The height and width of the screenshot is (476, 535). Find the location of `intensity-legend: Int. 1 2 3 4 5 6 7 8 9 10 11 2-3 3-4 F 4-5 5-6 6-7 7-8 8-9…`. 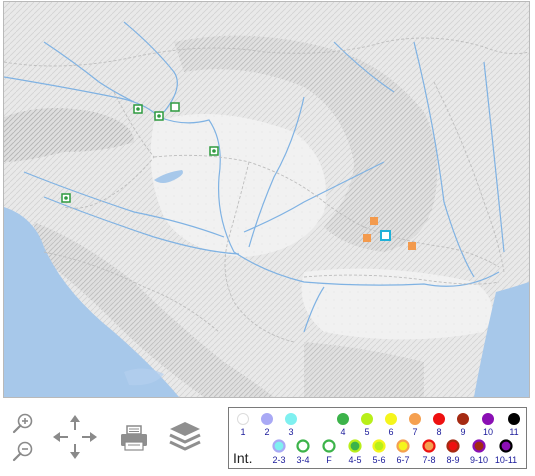

intensity-legend: Int. 1 2 3 4 5 6 7 8 9 10 11 2-3 3-4 F 4-5 5-6 6-7 7-8 8-9… is located at coordinates (377, 438).